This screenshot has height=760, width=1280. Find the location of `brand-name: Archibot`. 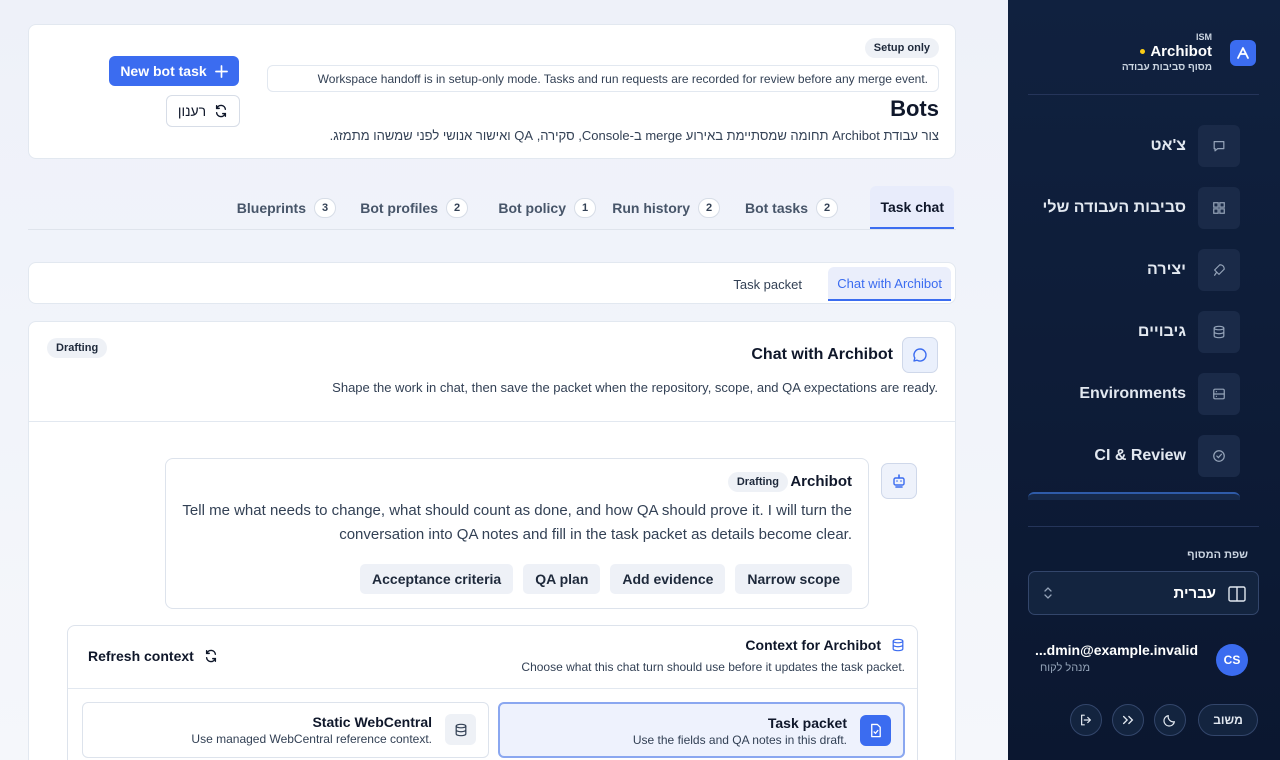

brand-name: Archibot is located at coordinates (1176, 51).